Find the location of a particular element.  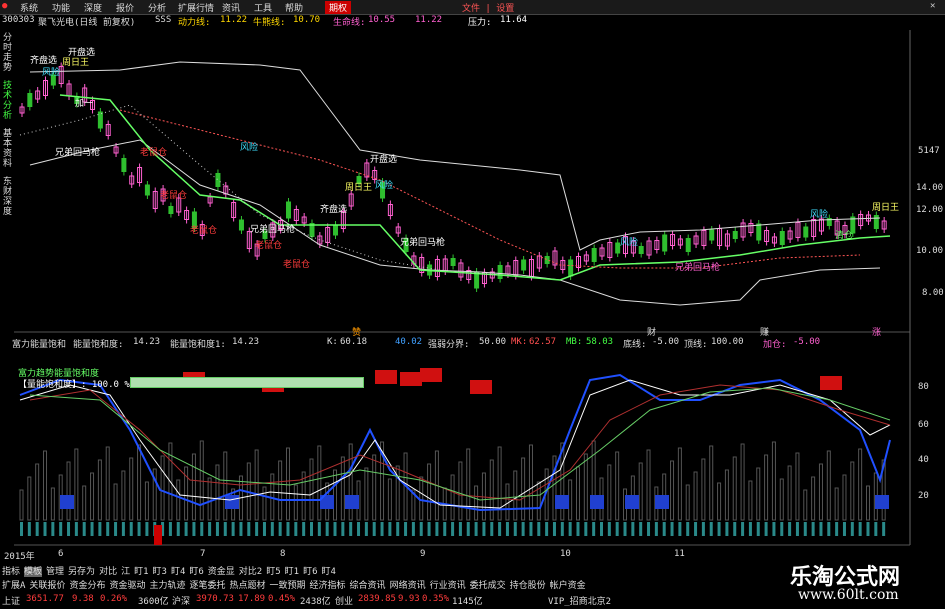

nav-row1-6: 盯1 is located at coordinates (141, 572).